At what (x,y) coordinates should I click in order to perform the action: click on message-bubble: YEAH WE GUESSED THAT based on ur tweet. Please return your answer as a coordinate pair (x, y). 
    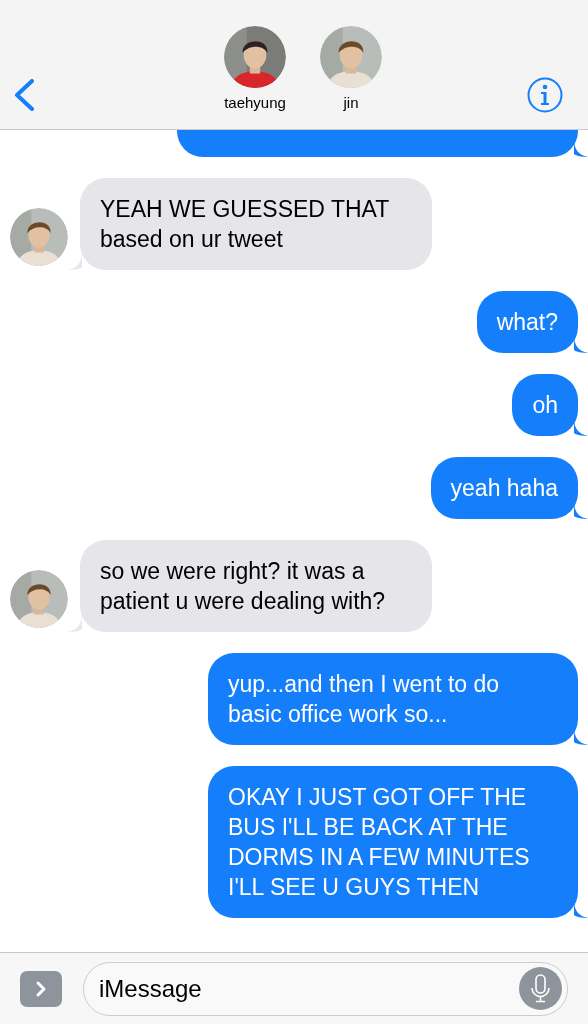
    Looking at the image, I should click on (256, 224).